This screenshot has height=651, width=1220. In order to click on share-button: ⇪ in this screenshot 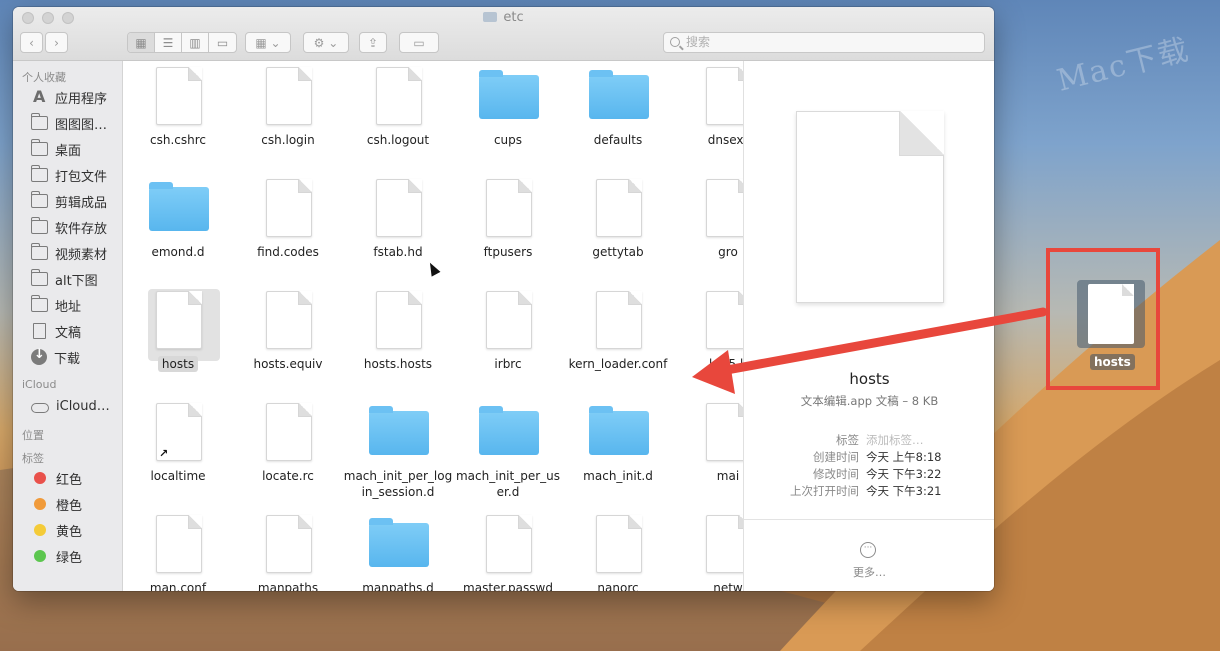, I will do `click(373, 42)`.